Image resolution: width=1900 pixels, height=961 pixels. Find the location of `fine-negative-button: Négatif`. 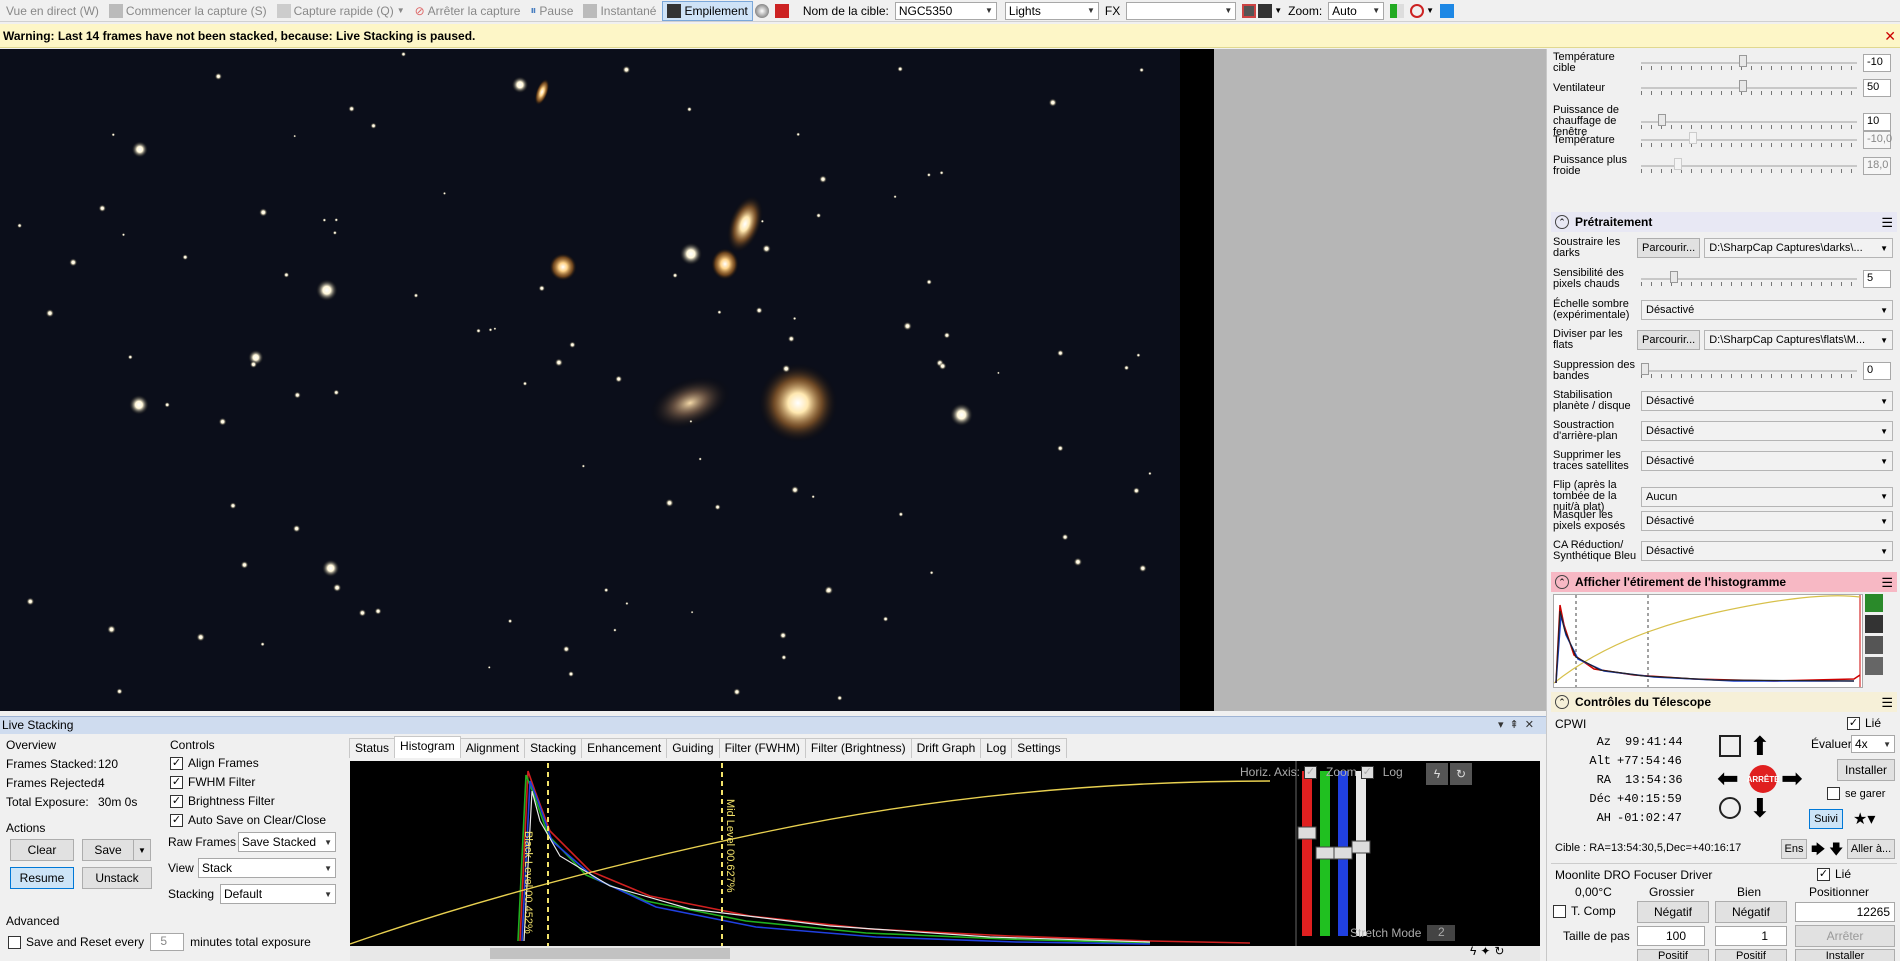

fine-negative-button: Négatif is located at coordinates (1751, 912).